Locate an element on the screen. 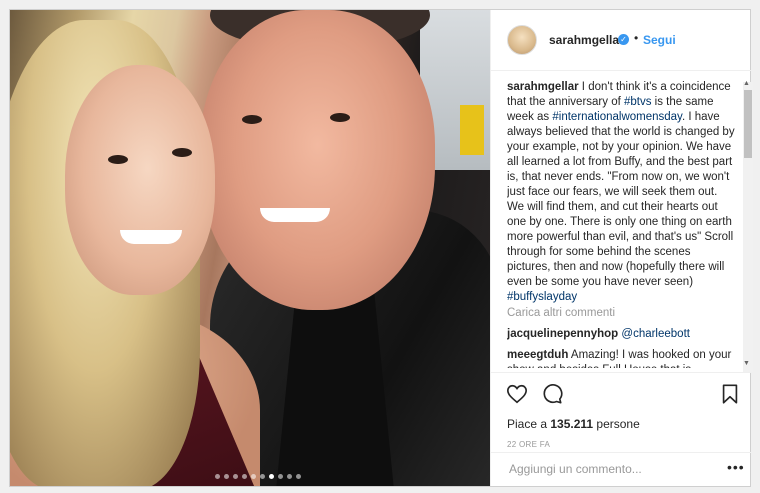  verified-icon: ✓ is located at coordinates (623, 39).